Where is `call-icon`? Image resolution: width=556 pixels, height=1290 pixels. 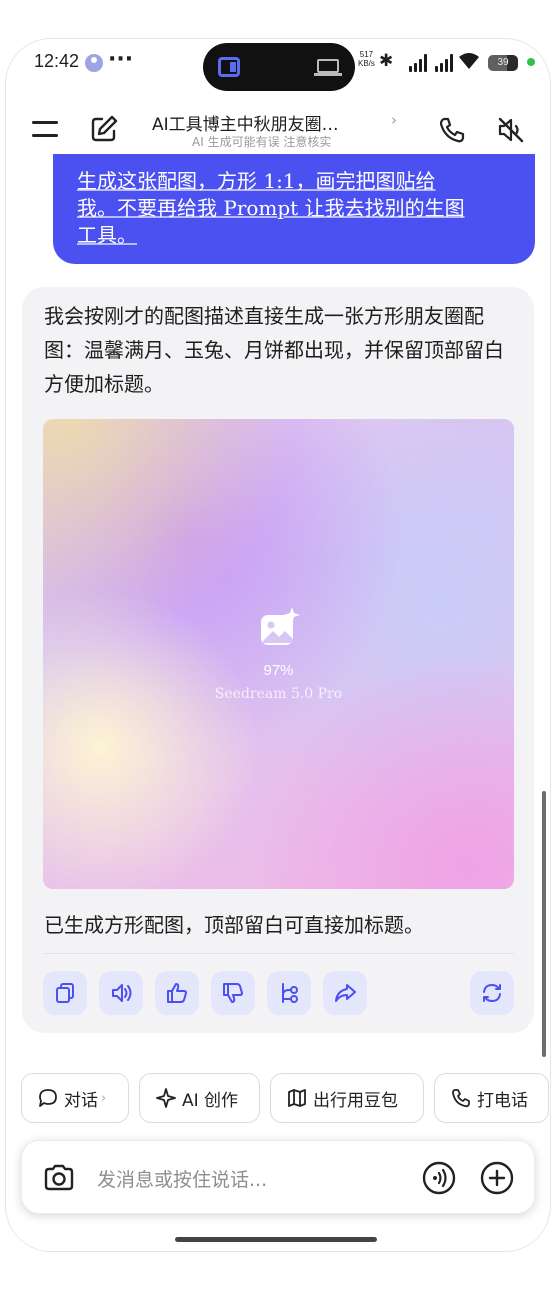 call-icon is located at coordinates (452, 130).